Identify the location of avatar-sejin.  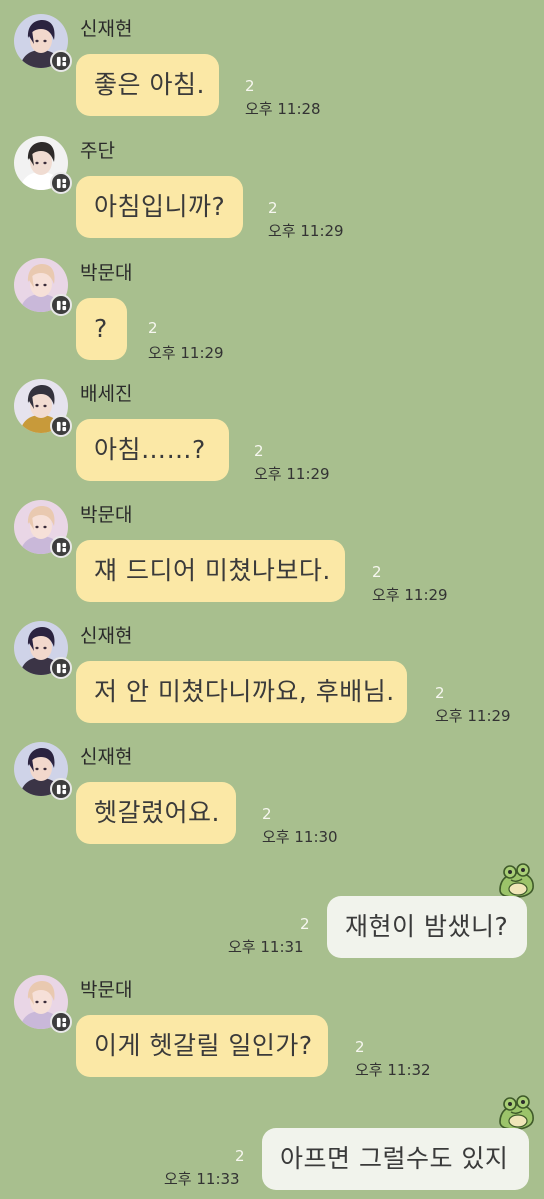
(43, 408).